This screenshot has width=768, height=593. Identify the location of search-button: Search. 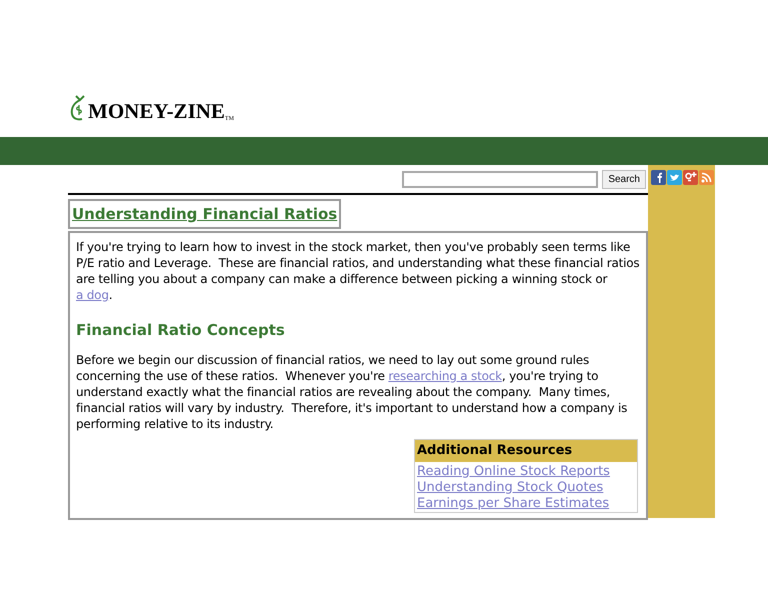
(624, 179).